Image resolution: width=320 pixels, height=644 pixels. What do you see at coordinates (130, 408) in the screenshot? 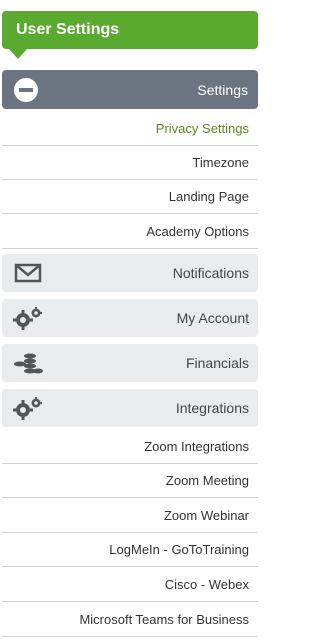
I see `nav-group-integrations: Integrations` at bounding box center [130, 408].